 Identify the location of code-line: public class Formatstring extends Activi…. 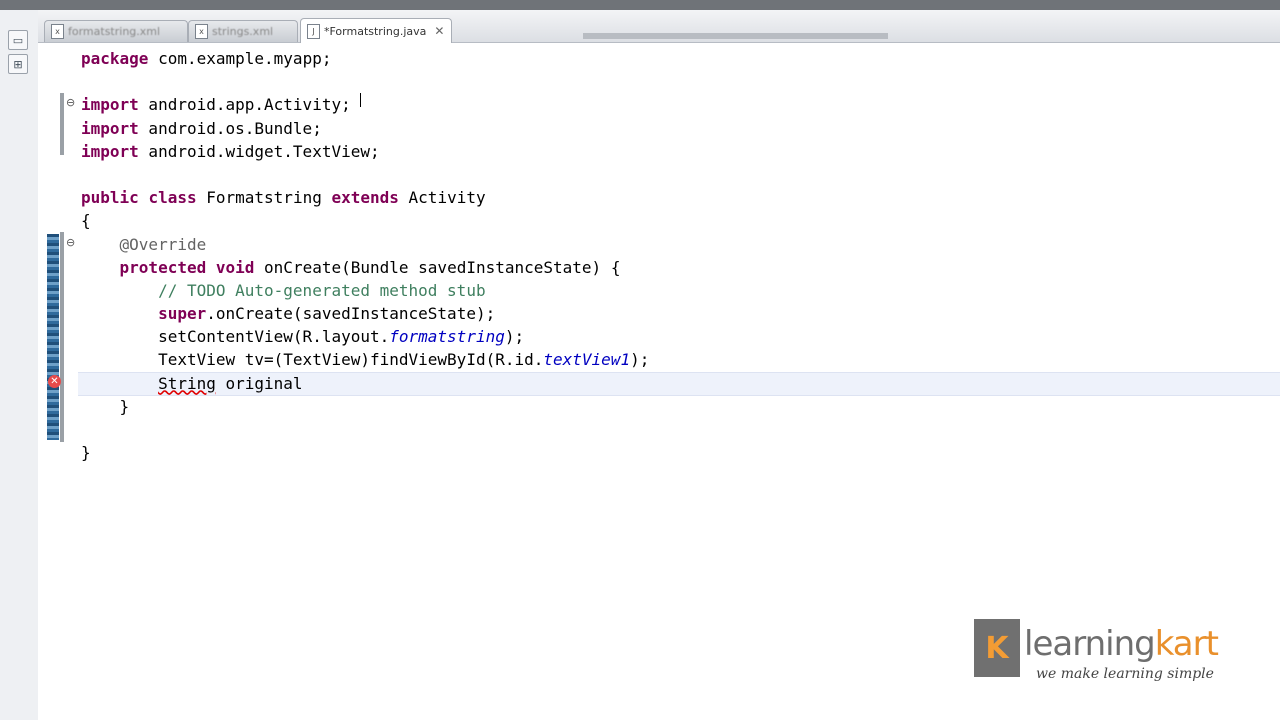
(365, 197).